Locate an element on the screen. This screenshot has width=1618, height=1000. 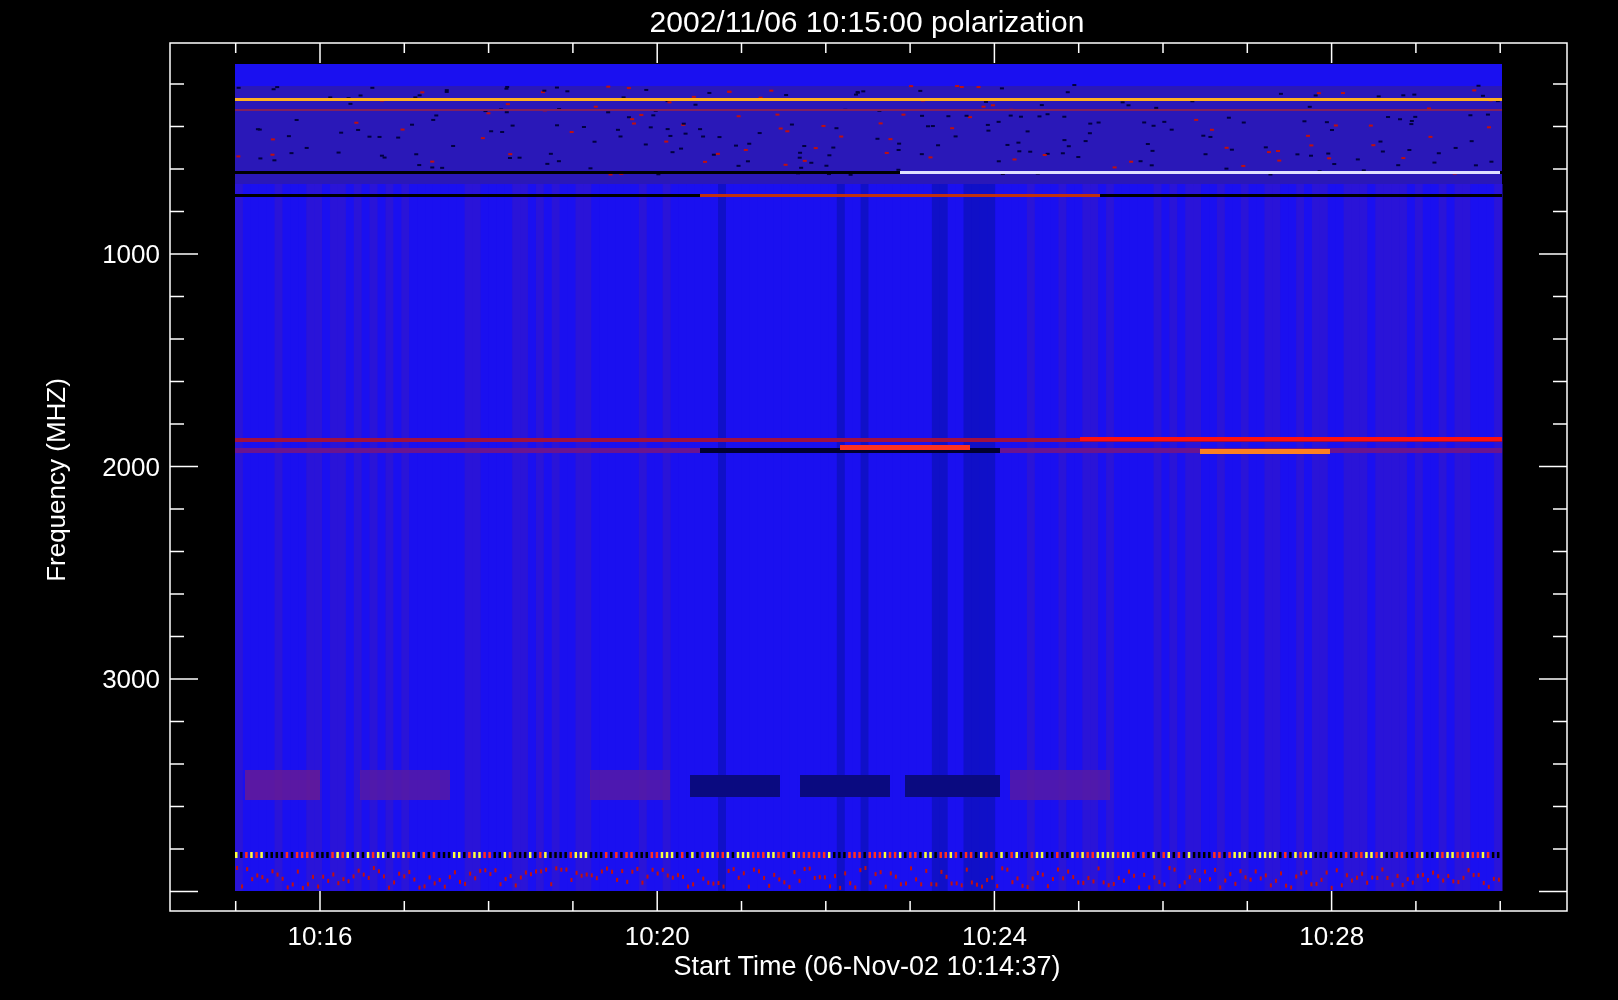
y-tick-label: 2000 is located at coordinates (131, 466).